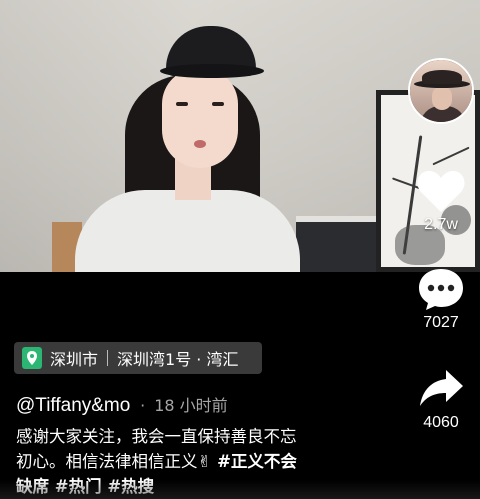 This screenshot has width=480, height=499. Describe the element at coordinates (187, 231) in the screenshot. I see `white-shirt` at that location.